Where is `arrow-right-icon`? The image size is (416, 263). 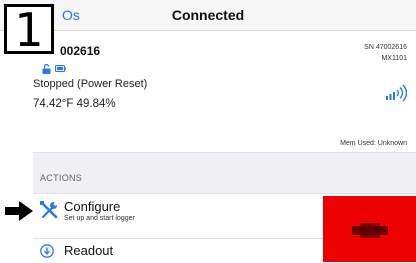
arrow-right-icon is located at coordinates (19, 211).